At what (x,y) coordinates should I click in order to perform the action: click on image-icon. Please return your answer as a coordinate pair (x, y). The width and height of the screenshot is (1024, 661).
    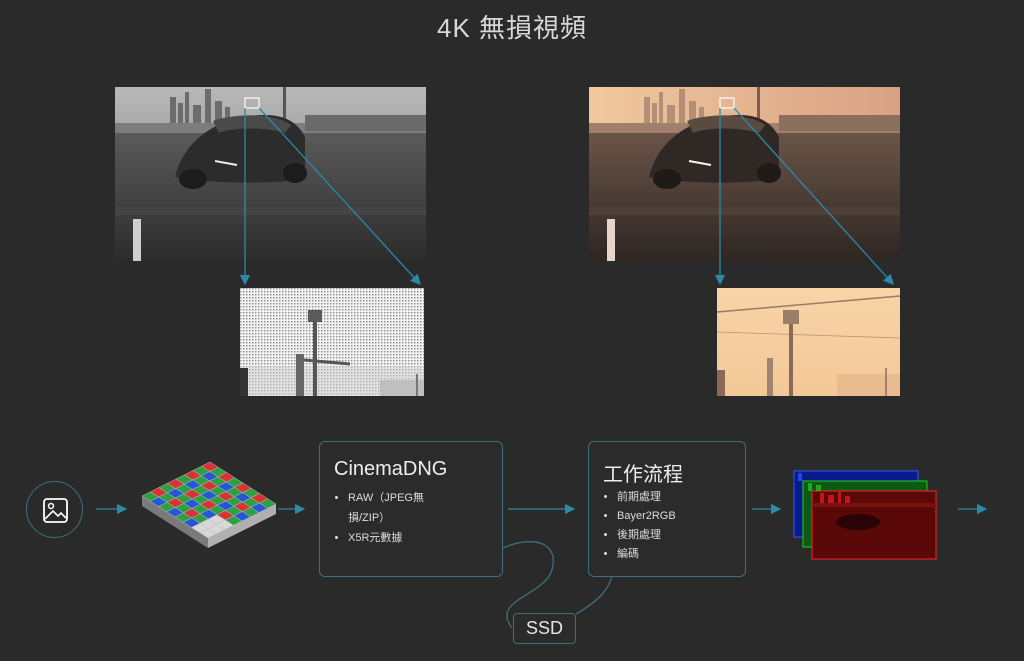
    Looking at the image, I should click on (54, 509).